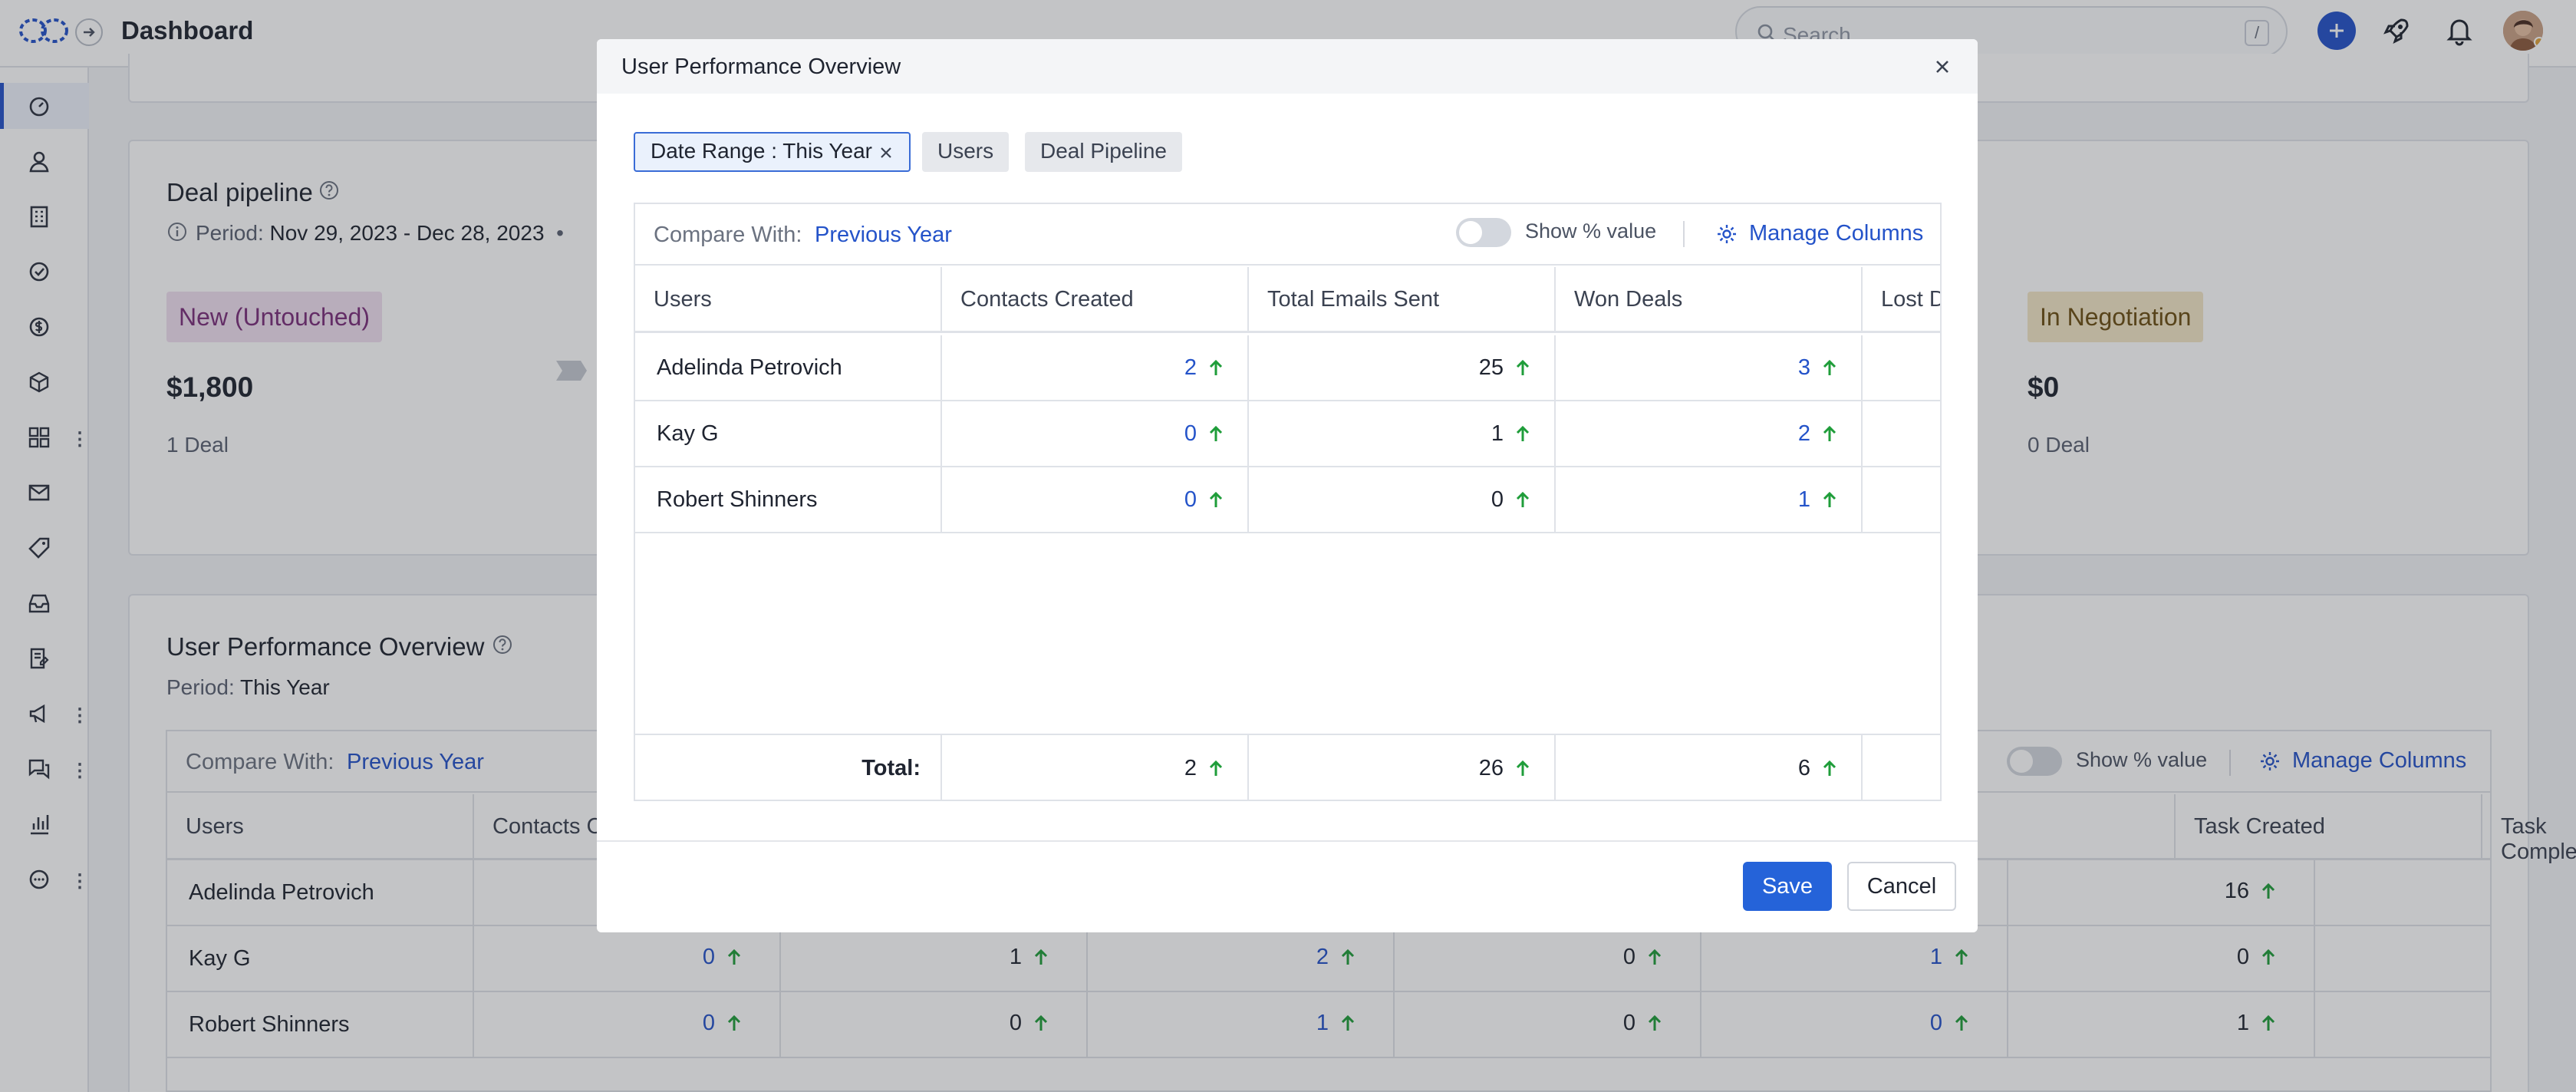 This screenshot has width=2576, height=1092. Describe the element at coordinates (886, 152) in the screenshot. I see `remove-filter-icon` at that location.